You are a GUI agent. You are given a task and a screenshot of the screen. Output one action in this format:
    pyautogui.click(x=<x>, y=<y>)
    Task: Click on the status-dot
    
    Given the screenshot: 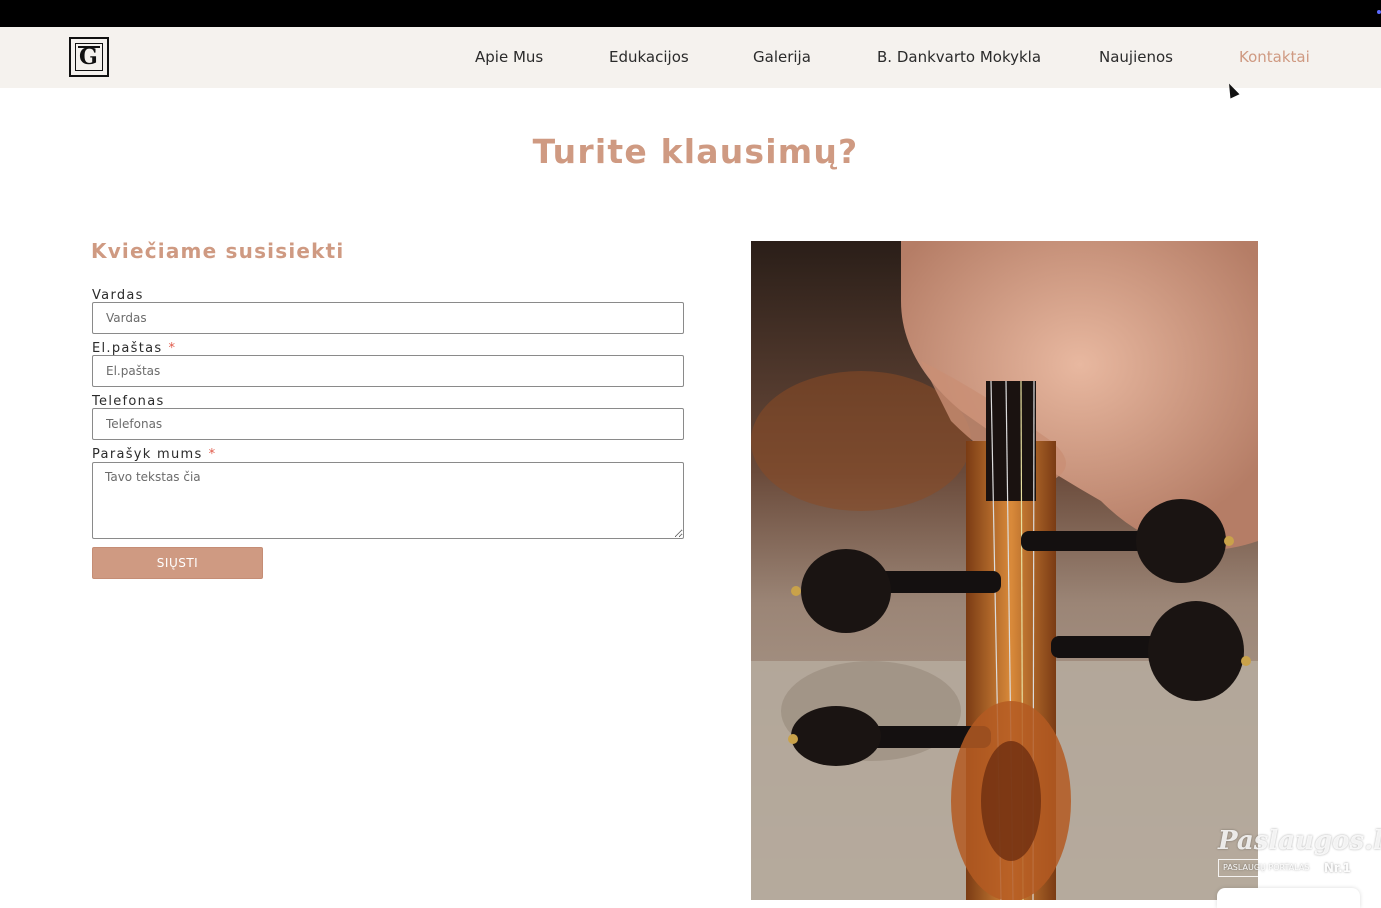 What is the action you would take?
    pyautogui.click(x=1379, y=12)
    